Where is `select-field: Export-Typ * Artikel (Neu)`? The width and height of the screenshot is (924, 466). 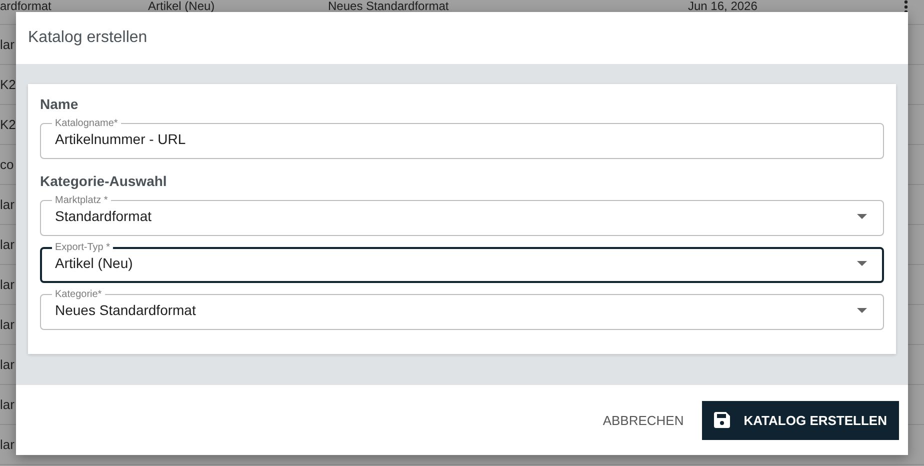 select-field: Export-Typ * Artikel (Neu) is located at coordinates (462, 262).